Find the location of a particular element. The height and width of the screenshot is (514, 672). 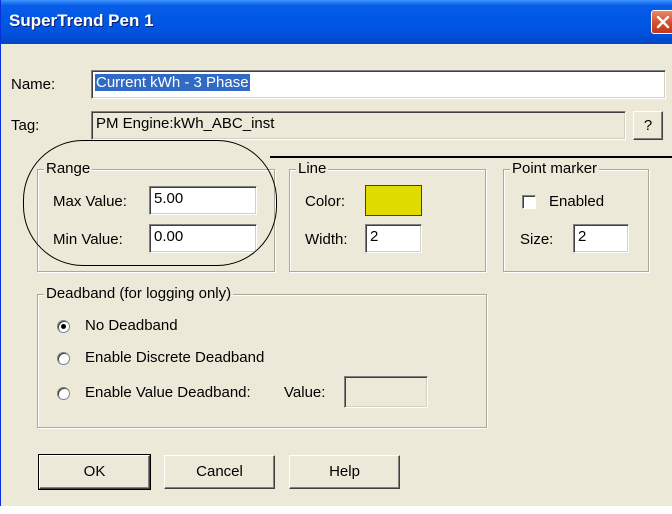

highlight-ellipse is located at coordinates (150, 203).